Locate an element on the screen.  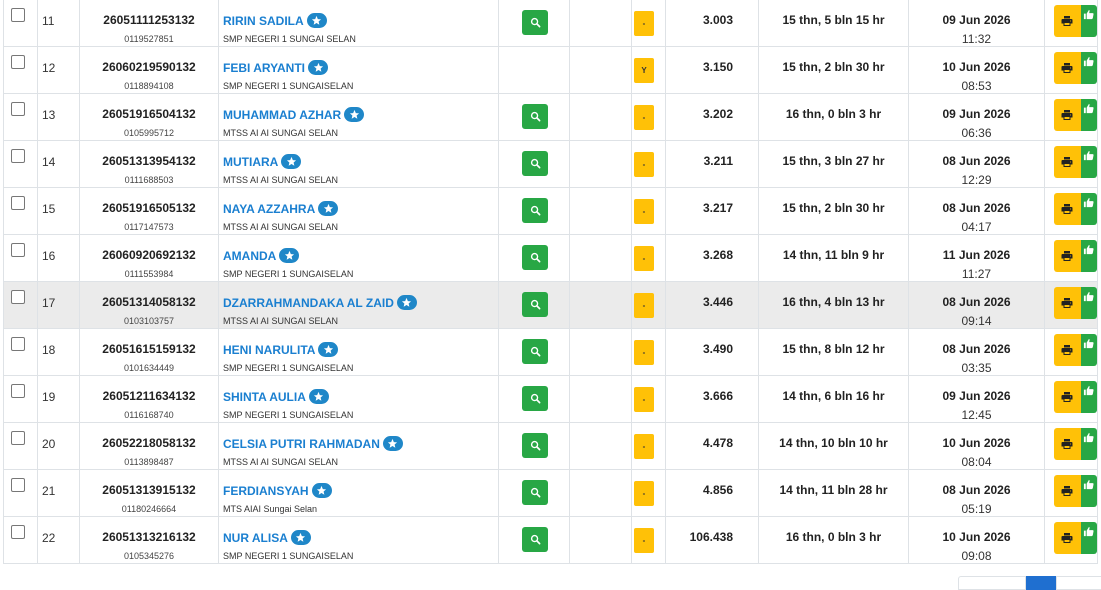
student-name-link: FEBI ARYANTI is located at coordinates (264, 68).